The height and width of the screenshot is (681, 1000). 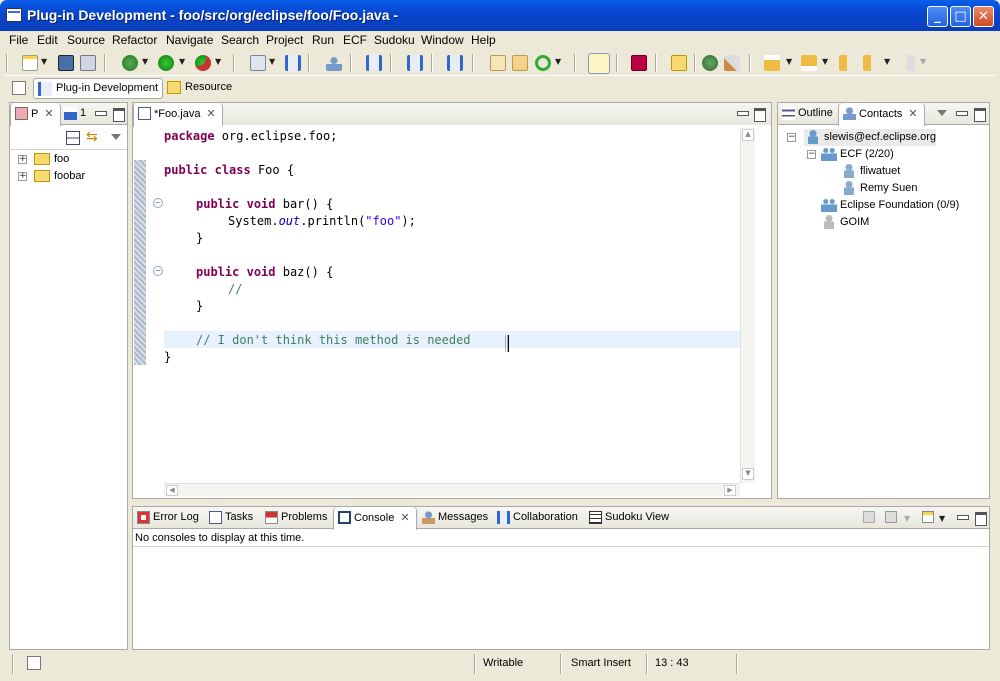 I want to click on expand-foo-icon: +, so click(x=22, y=159).